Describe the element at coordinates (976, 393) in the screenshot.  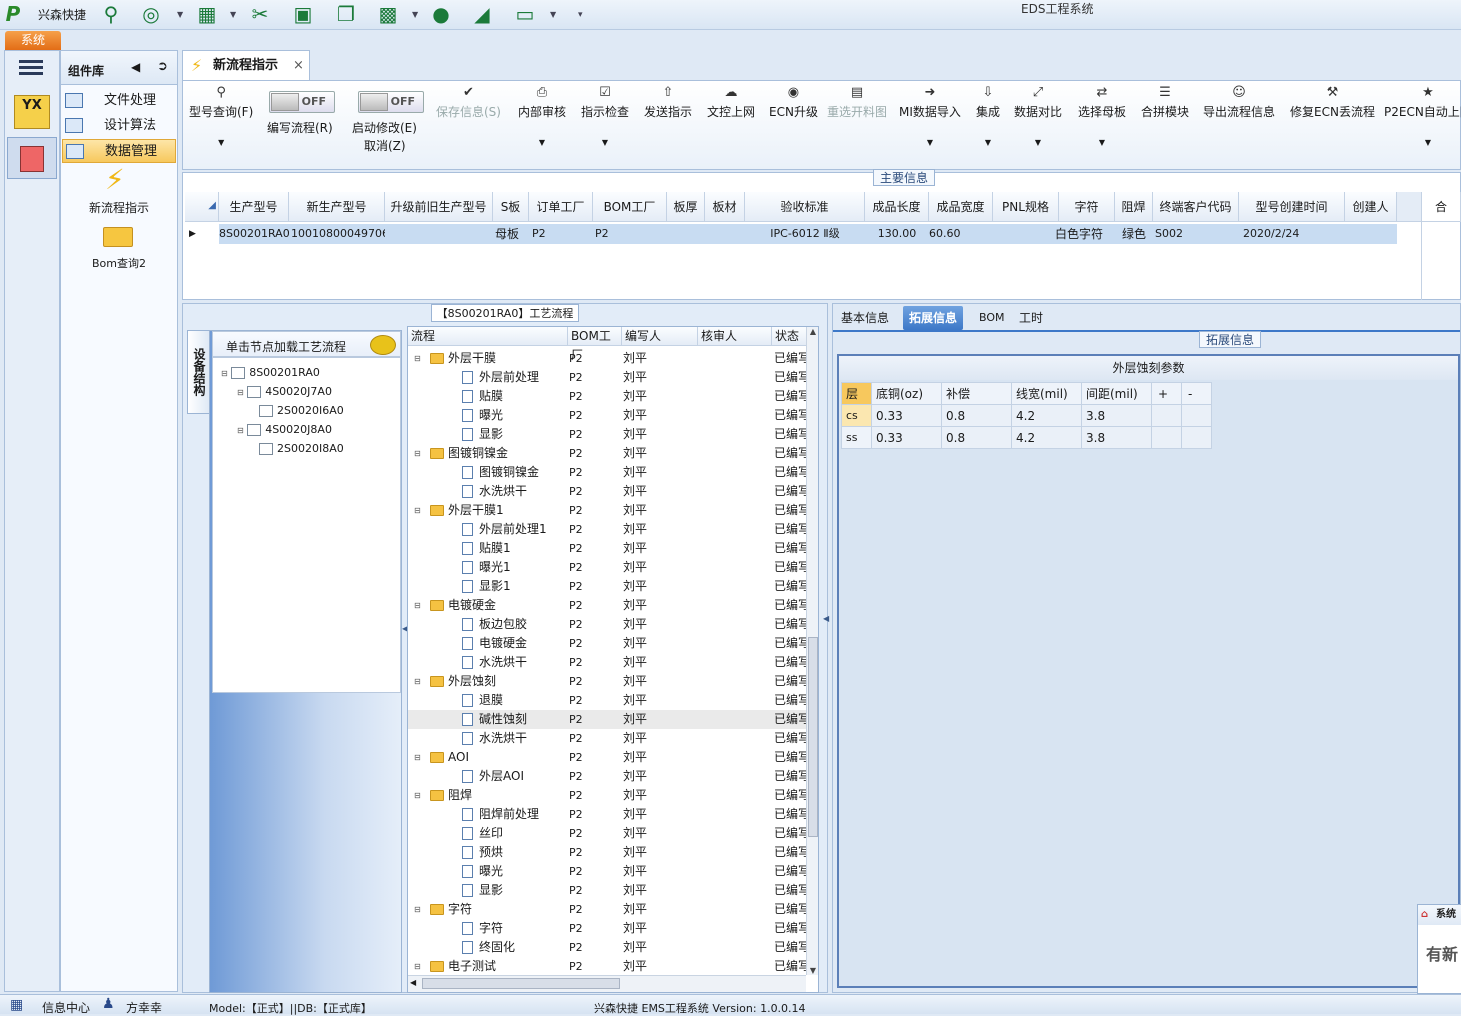
I see `col-header: 补偿` at that location.